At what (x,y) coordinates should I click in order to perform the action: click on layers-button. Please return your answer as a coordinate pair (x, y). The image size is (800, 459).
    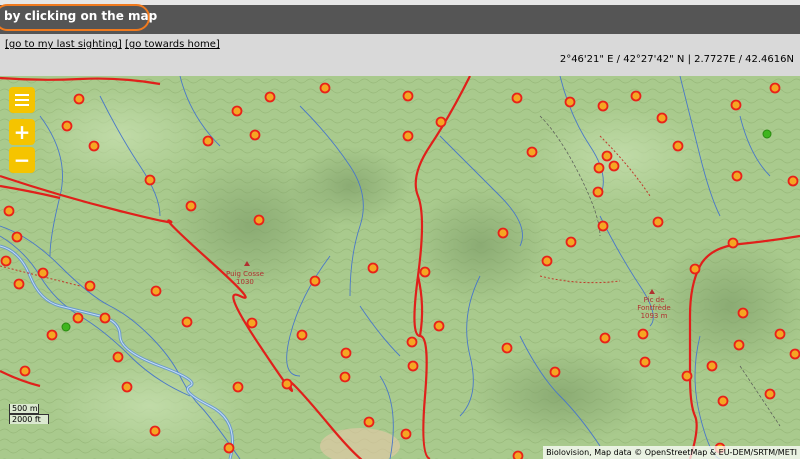
    Looking at the image, I should click on (22, 100).